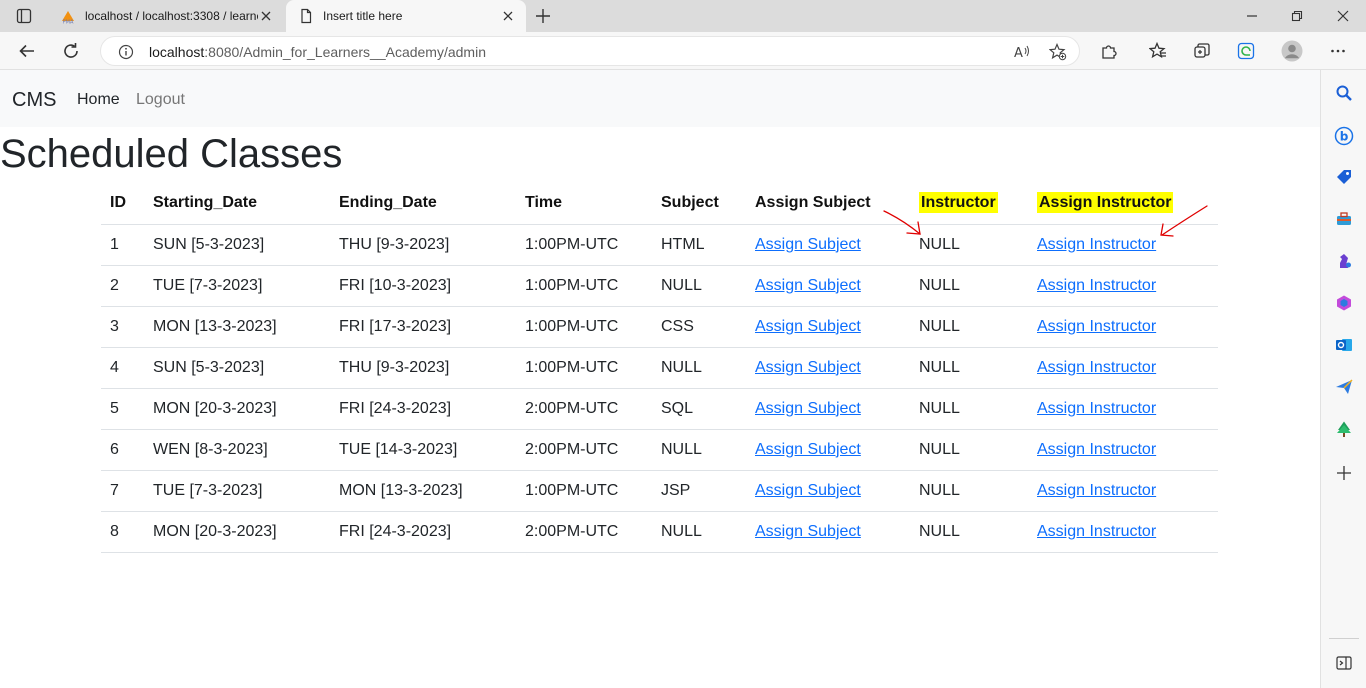  I want to click on puzzle-icon, so click(1109, 52).